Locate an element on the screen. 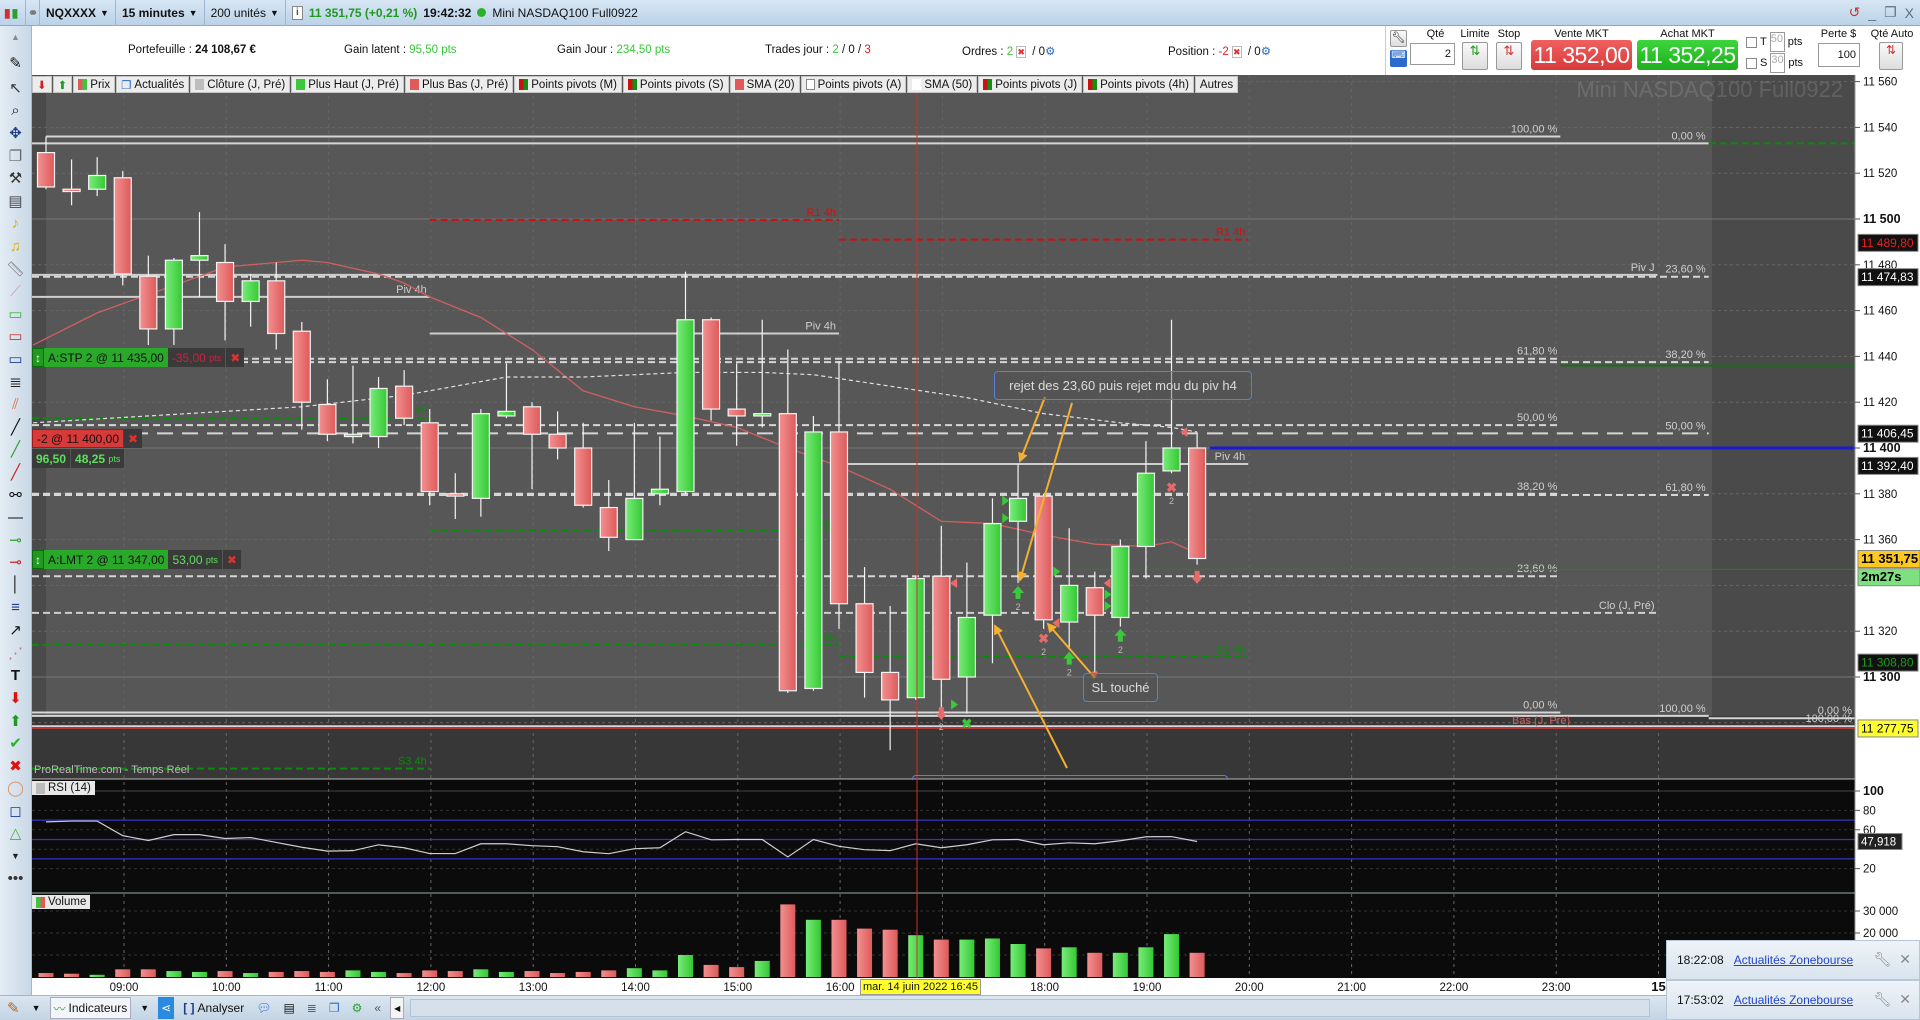  legend-item: ❐ Actualités is located at coordinates (153, 84).